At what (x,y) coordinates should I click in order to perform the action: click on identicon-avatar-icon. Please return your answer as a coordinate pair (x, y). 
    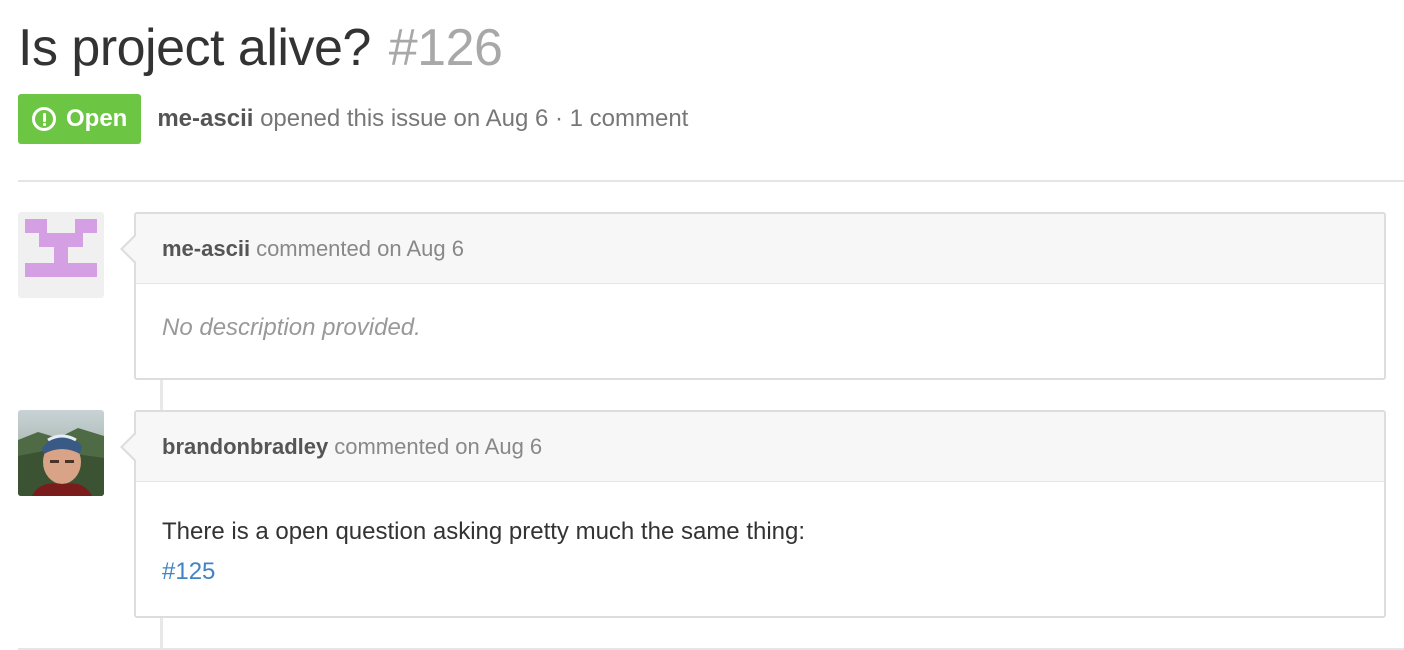
    Looking at the image, I should click on (61, 255).